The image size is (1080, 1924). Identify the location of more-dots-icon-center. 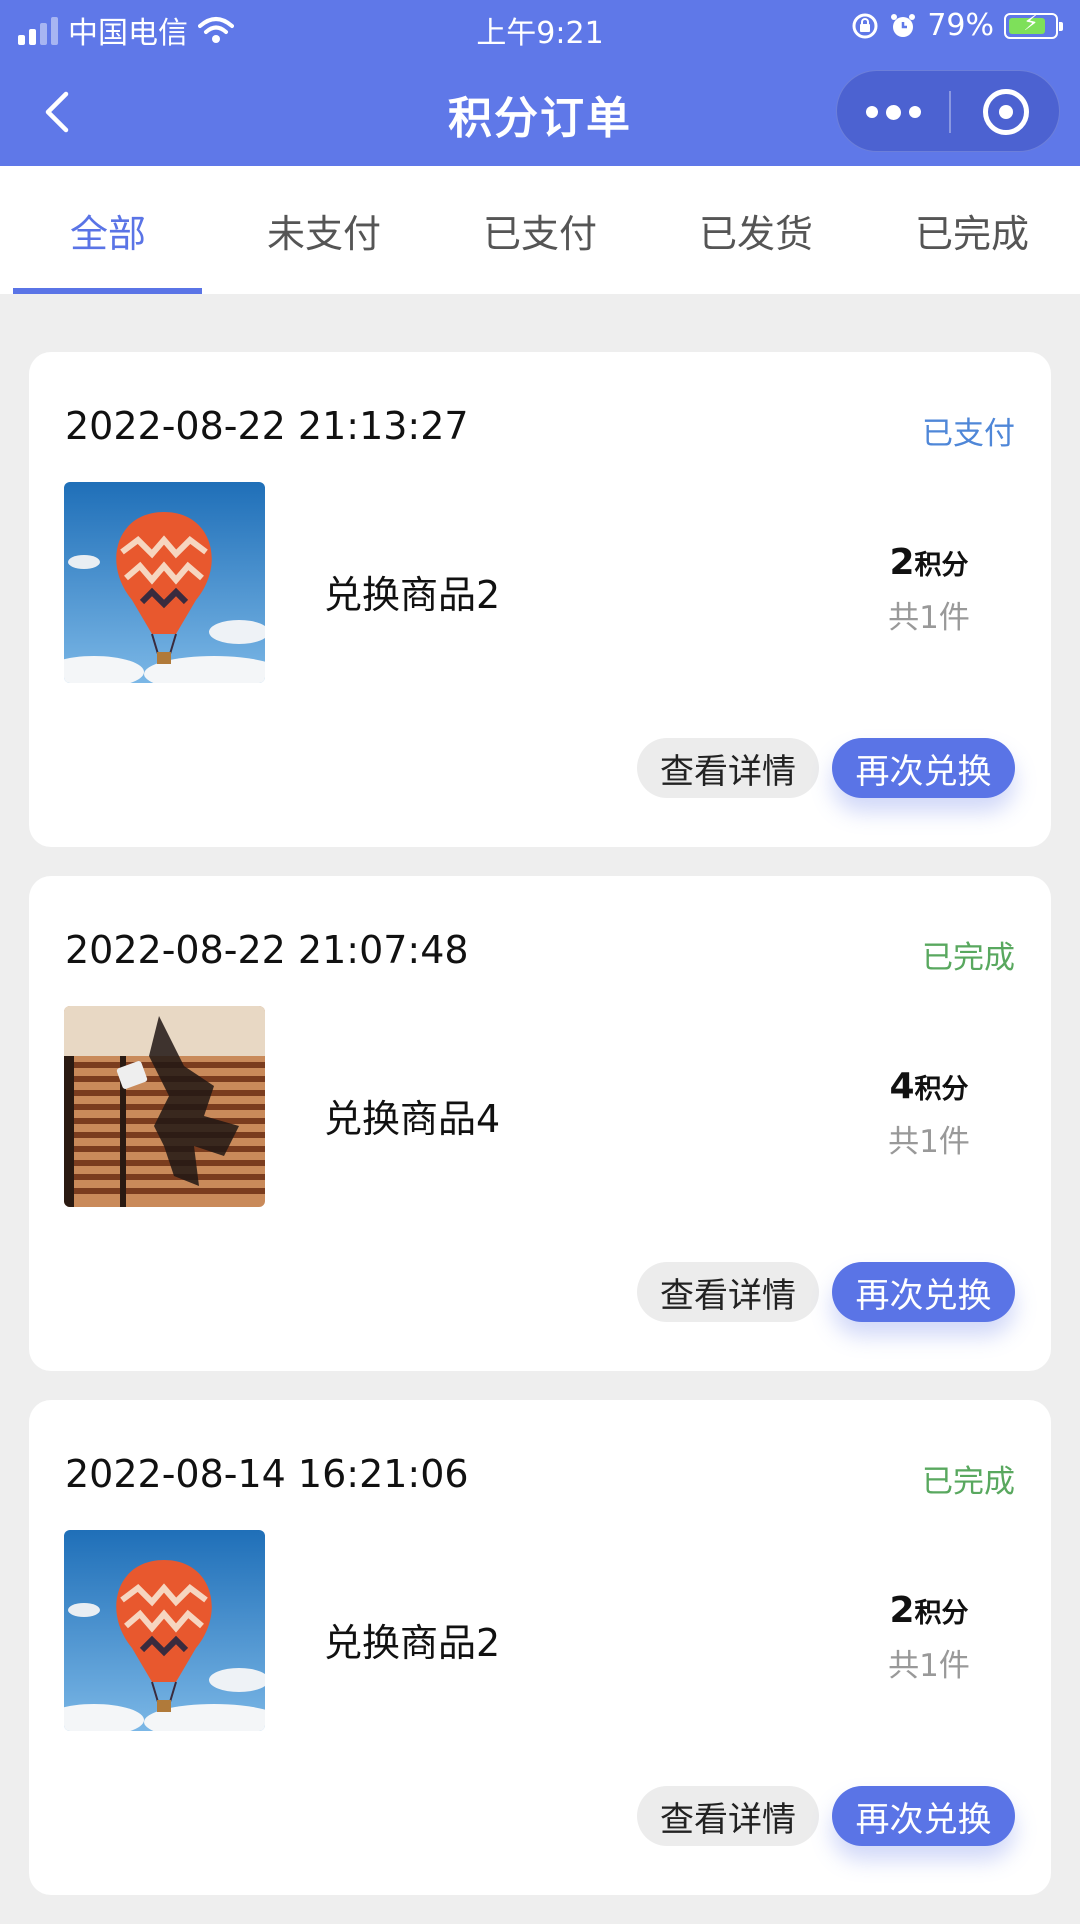
(893, 112).